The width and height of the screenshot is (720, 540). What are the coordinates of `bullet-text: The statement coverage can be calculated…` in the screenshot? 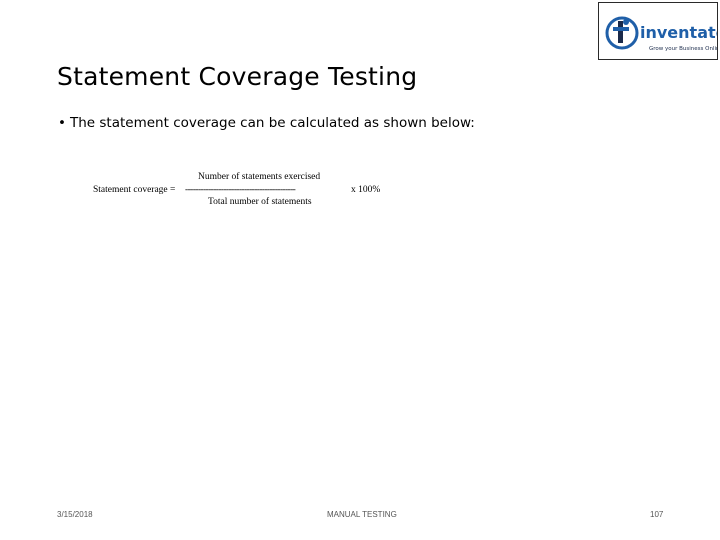 It's located at (272, 123).